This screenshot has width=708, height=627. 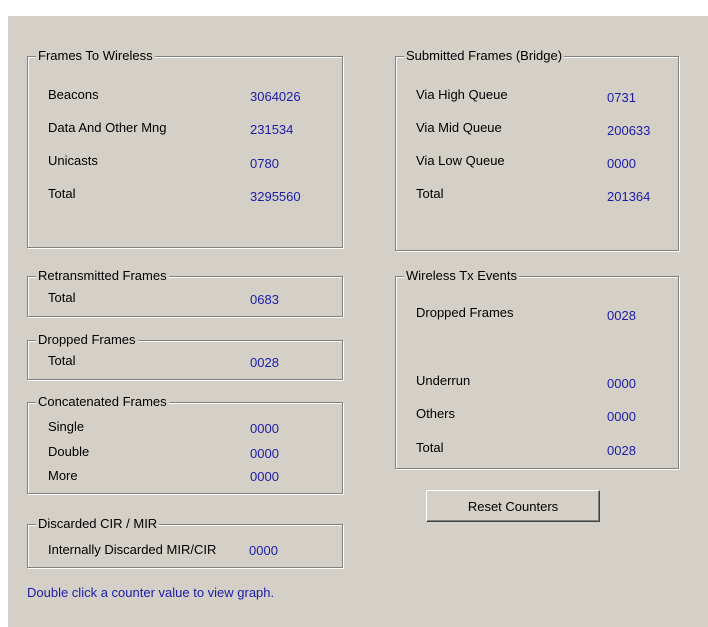 What do you see at coordinates (275, 197) in the screenshot?
I see `frames-to-wireless-total-value: 3295560` at bounding box center [275, 197].